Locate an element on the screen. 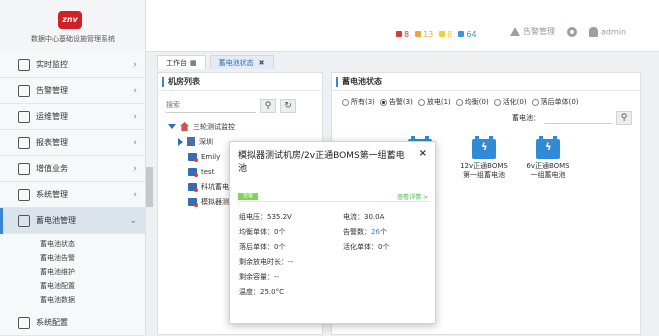  sidebar-item-label: 运维管理 is located at coordinates (52, 116).